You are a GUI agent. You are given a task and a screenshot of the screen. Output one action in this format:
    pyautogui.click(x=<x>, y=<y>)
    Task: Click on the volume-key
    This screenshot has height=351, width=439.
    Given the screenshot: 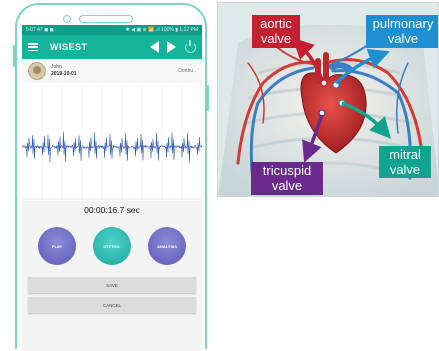 What is the action you would take?
    pyautogui.click(x=14, y=56)
    